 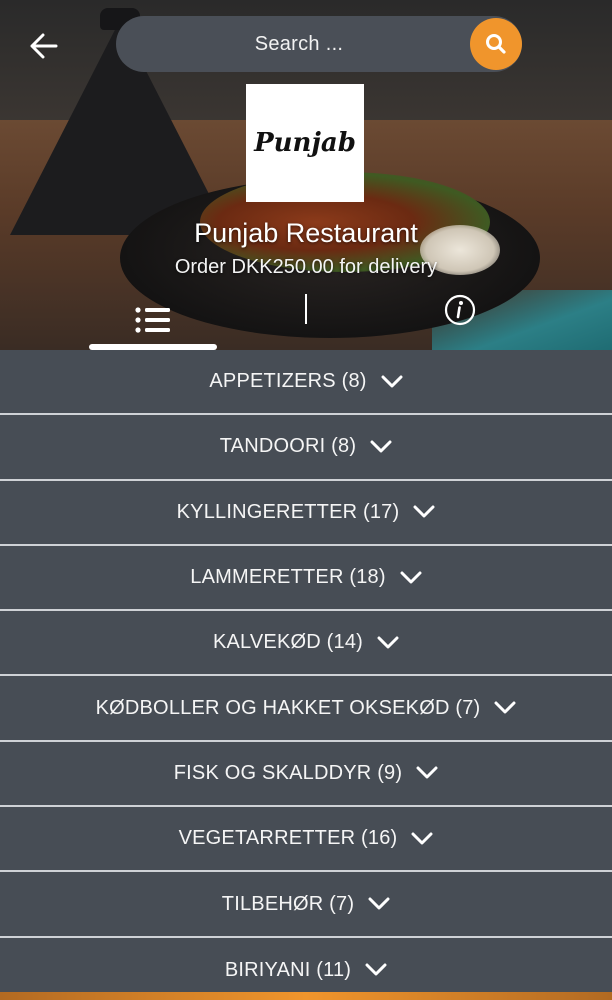 I want to click on category-item: FISK OG SKALDDYR (9), so click(x=306, y=774).